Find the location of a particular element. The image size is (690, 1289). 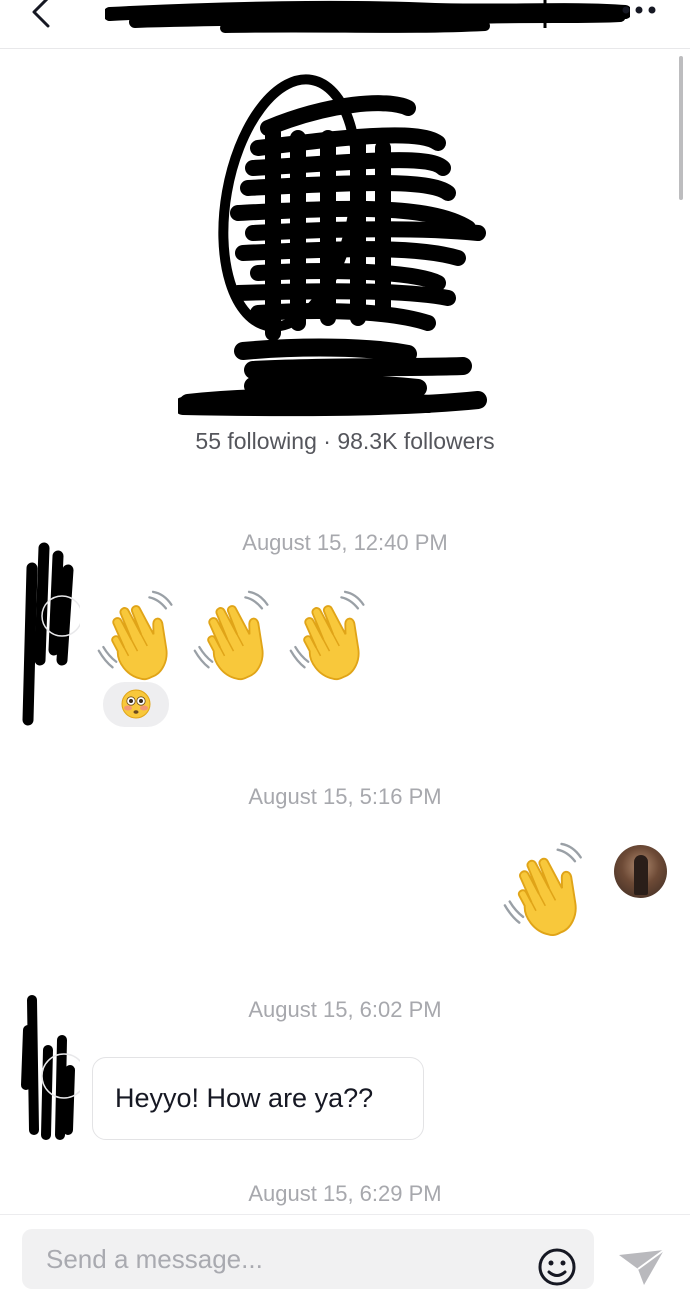

profile-stats: 55 following · 98.3K followers is located at coordinates (345, 441).